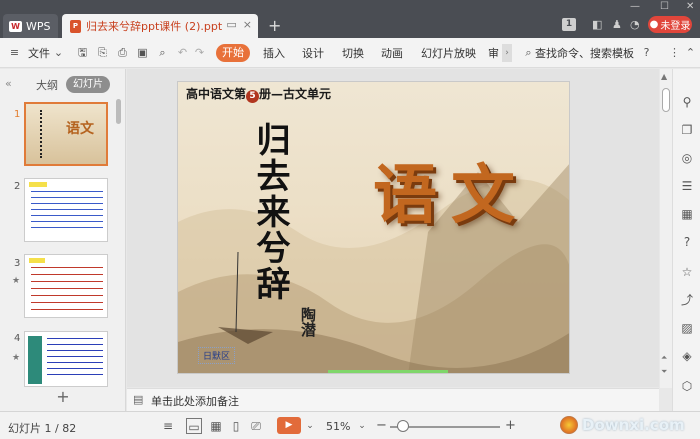 This screenshot has width=700, height=439. What do you see at coordinates (17, 114) in the screenshot?
I see `slide-number: 1` at bounding box center [17, 114].